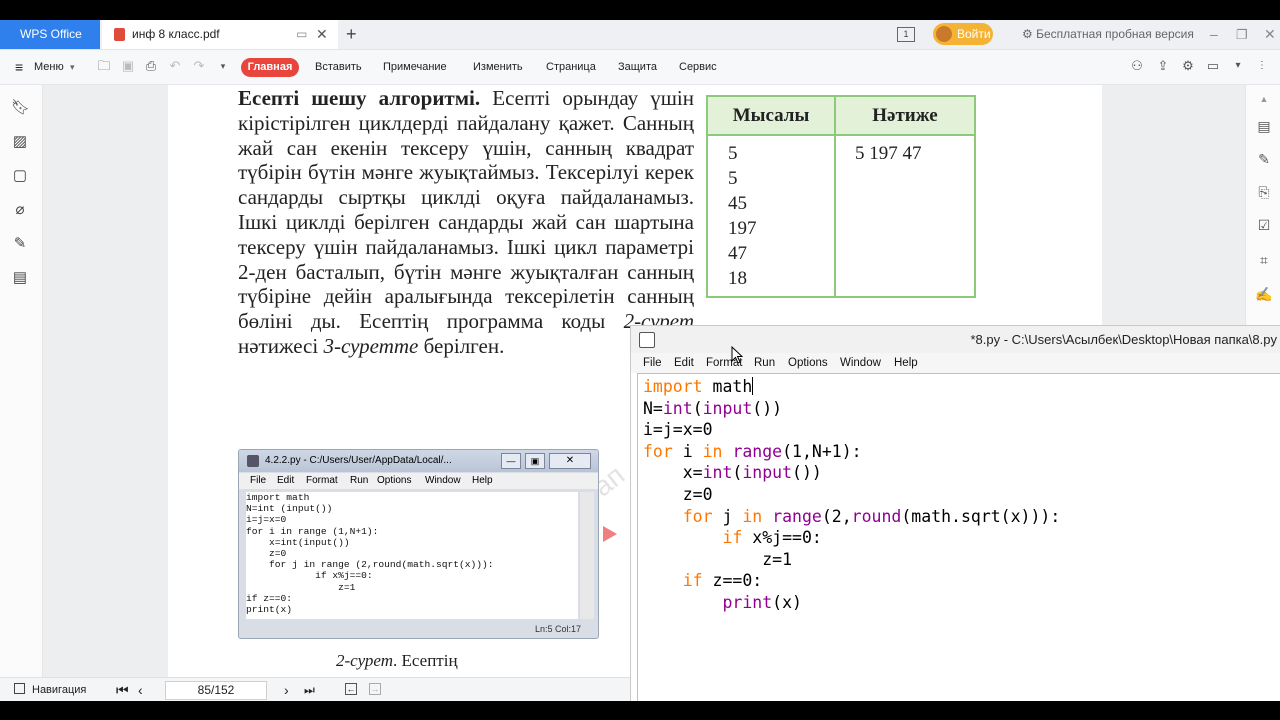  Describe the element at coordinates (498, 67) in the screenshot. I see `tab-edit: Изменить` at that location.